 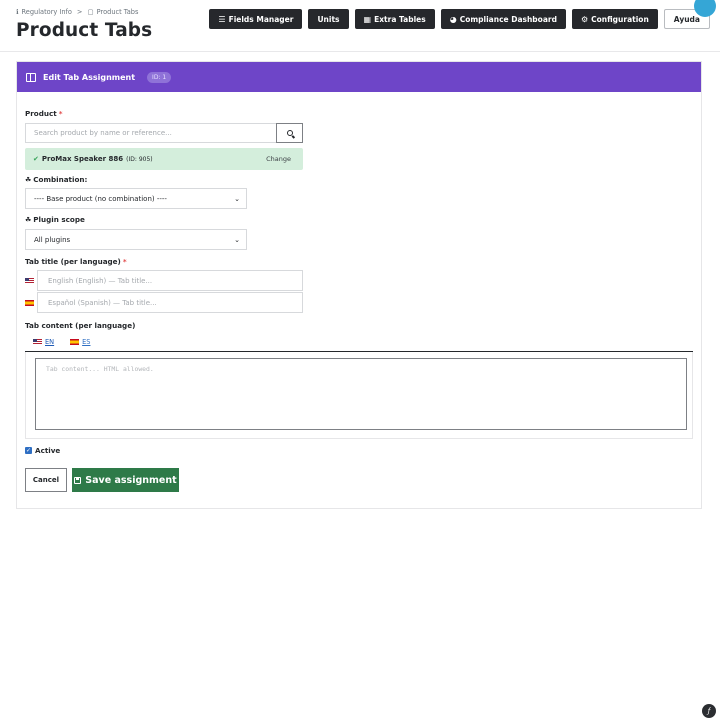 What do you see at coordinates (84, 30) in the screenshot?
I see `page-title: Product Tabs` at bounding box center [84, 30].